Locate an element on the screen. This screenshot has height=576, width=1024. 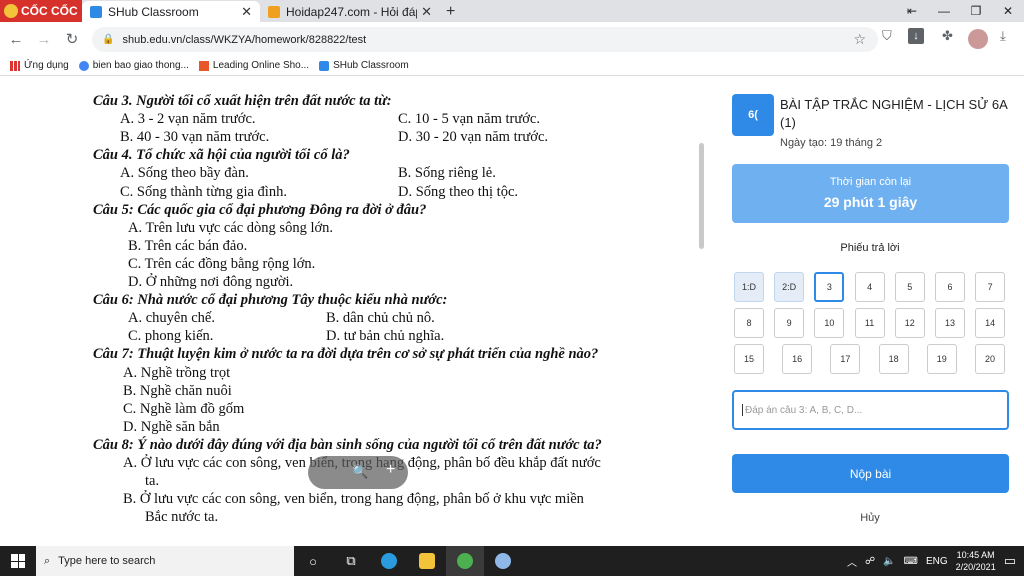
network-icon: ☍ is located at coordinates (870, 561).